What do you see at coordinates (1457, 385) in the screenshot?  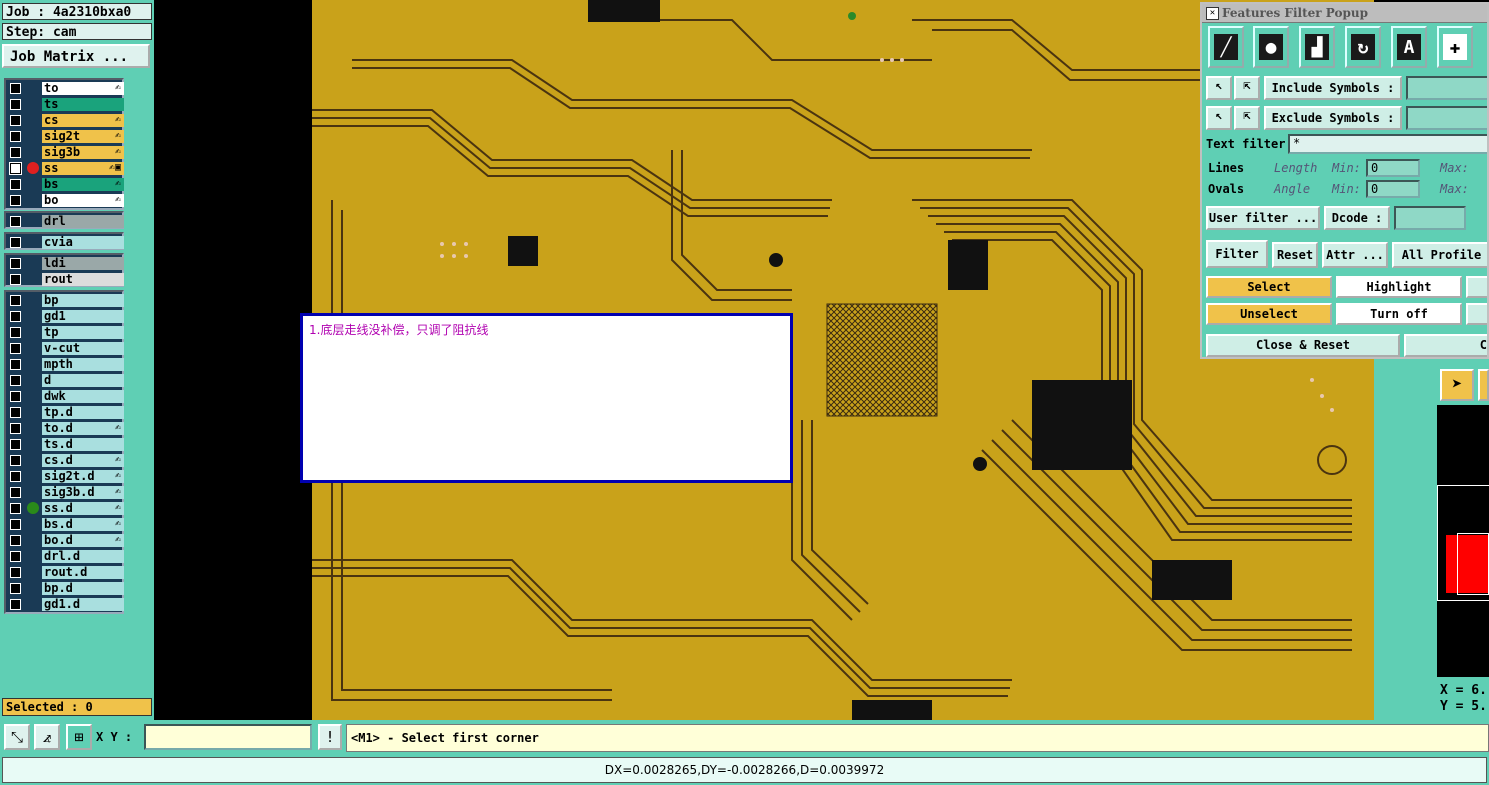 I see `pointer-tool-button: ➤` at bounding box center [1457, 385].